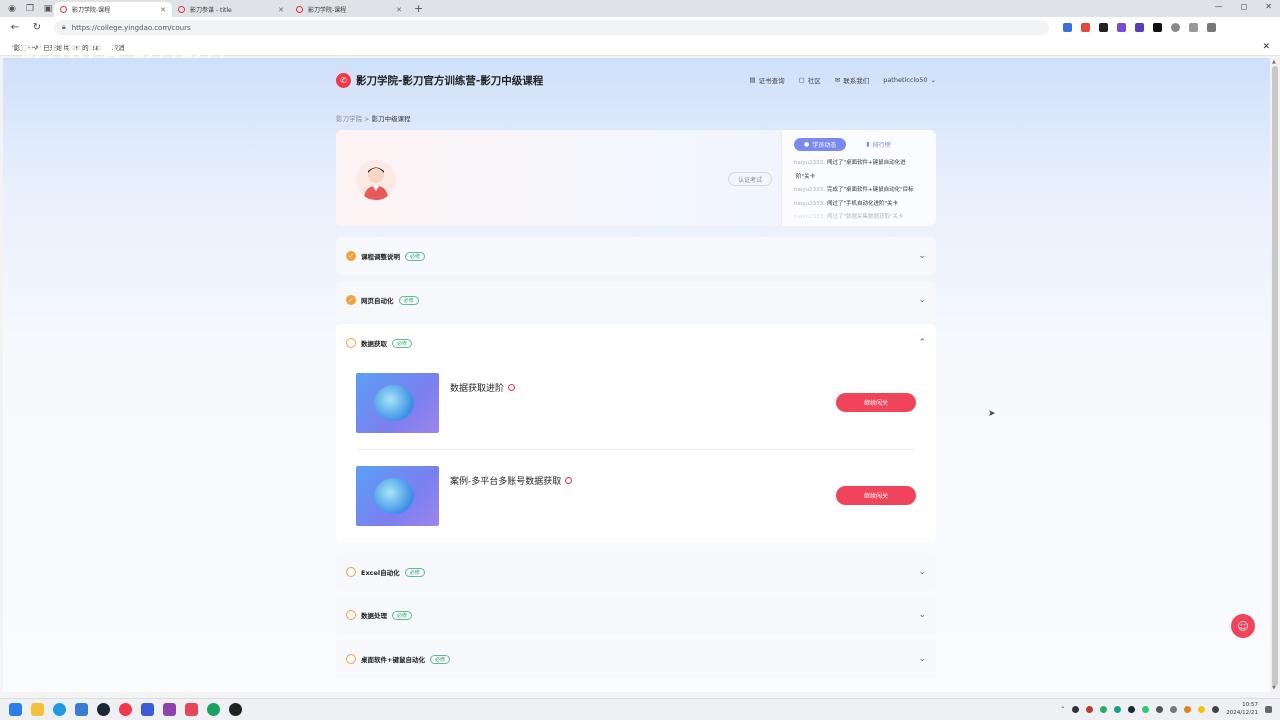 The width and height of the screenshot is (1280, 720). I want to click on nav-certificate: ▤ 证书查询, so click(766, 80).